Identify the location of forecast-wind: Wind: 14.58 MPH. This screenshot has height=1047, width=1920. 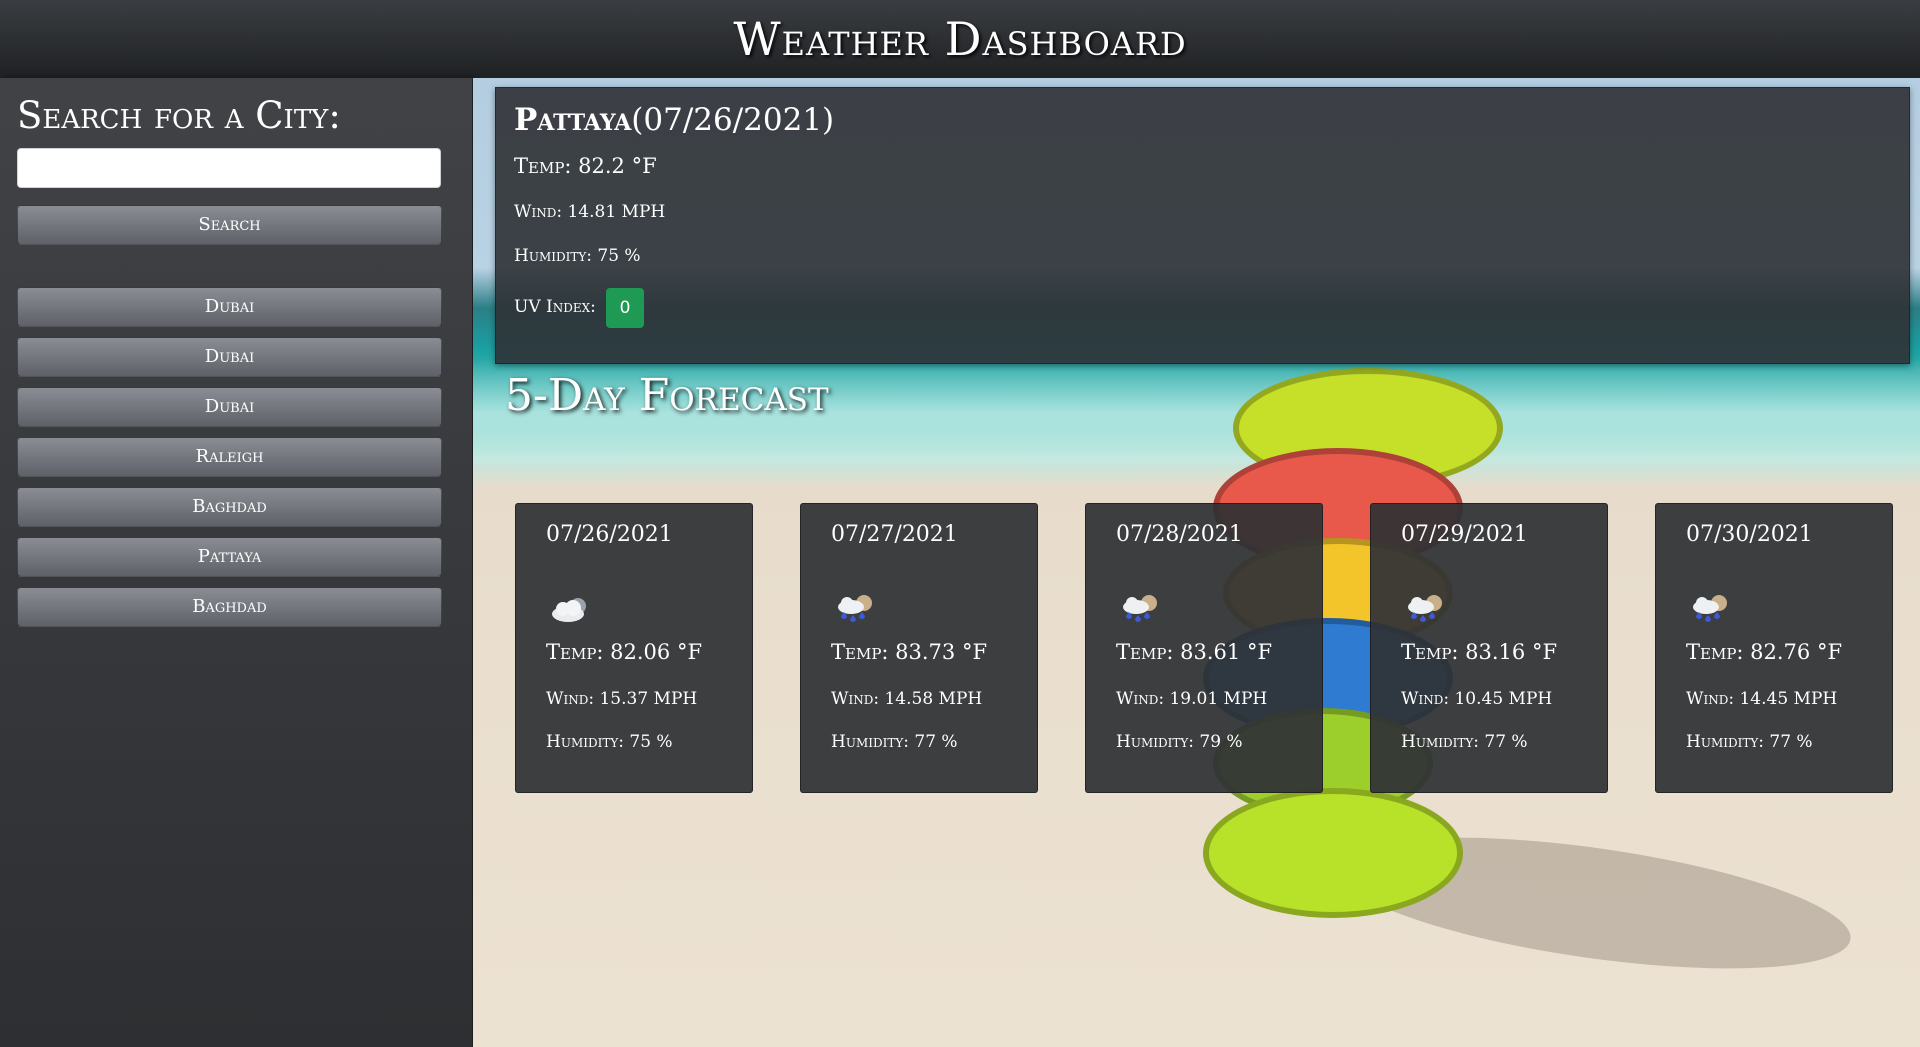
(907, 699).